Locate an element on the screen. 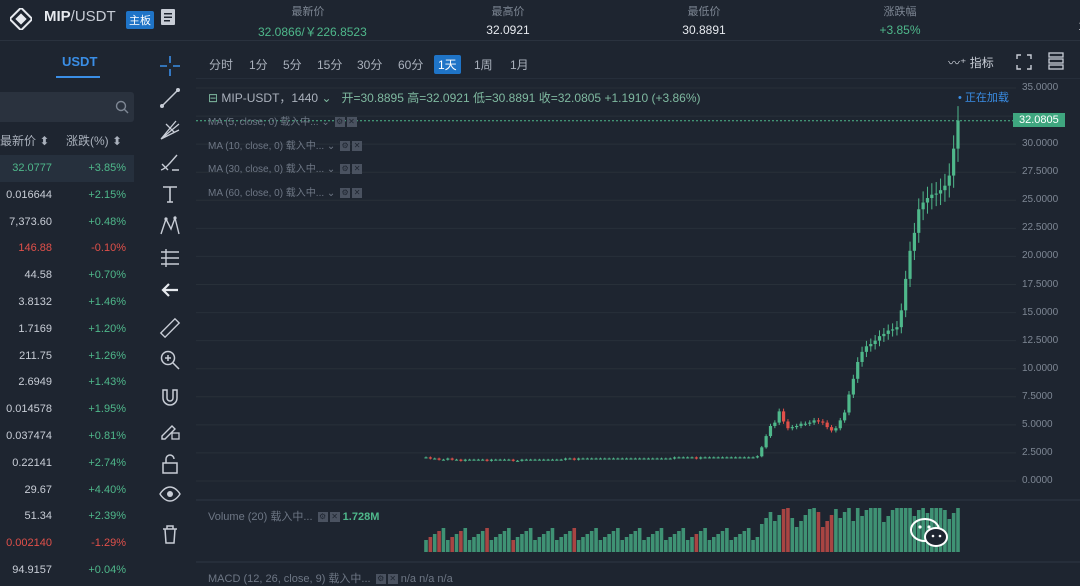 The image size is (1080, 586). axis-tick-label: 22.5000 is located at coordinates (1040, 228).